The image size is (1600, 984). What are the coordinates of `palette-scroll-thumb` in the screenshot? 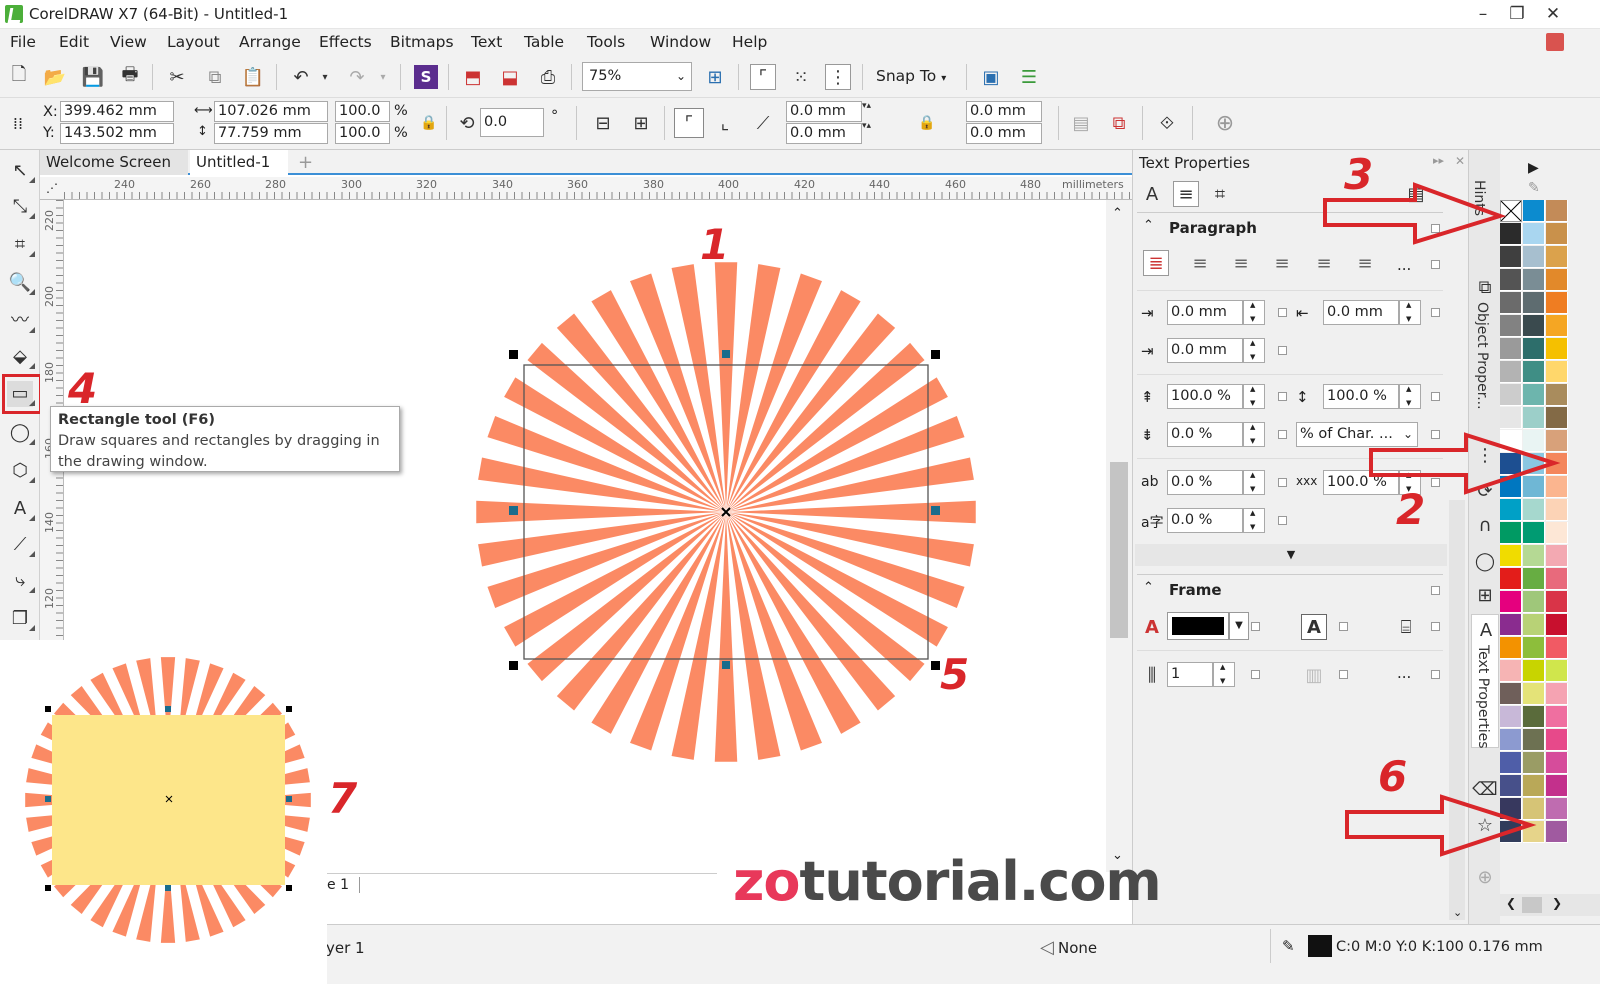 It's located at (1532, 905).